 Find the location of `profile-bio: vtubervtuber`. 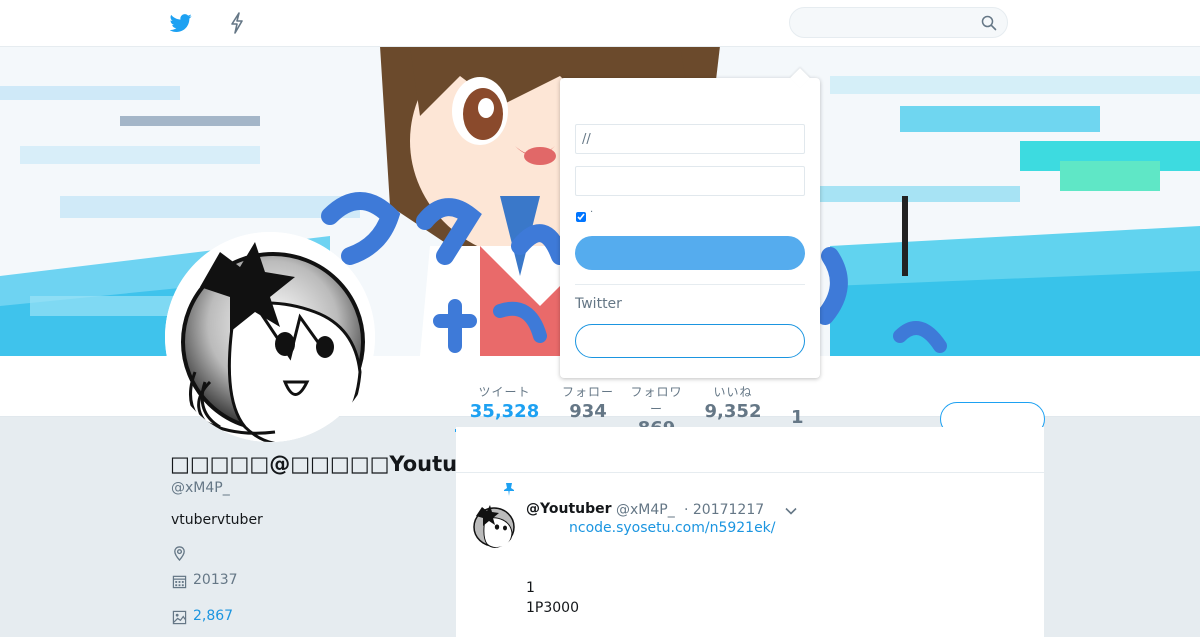

profile-bio: vtubervtuber is located at coordinates (217, 520).